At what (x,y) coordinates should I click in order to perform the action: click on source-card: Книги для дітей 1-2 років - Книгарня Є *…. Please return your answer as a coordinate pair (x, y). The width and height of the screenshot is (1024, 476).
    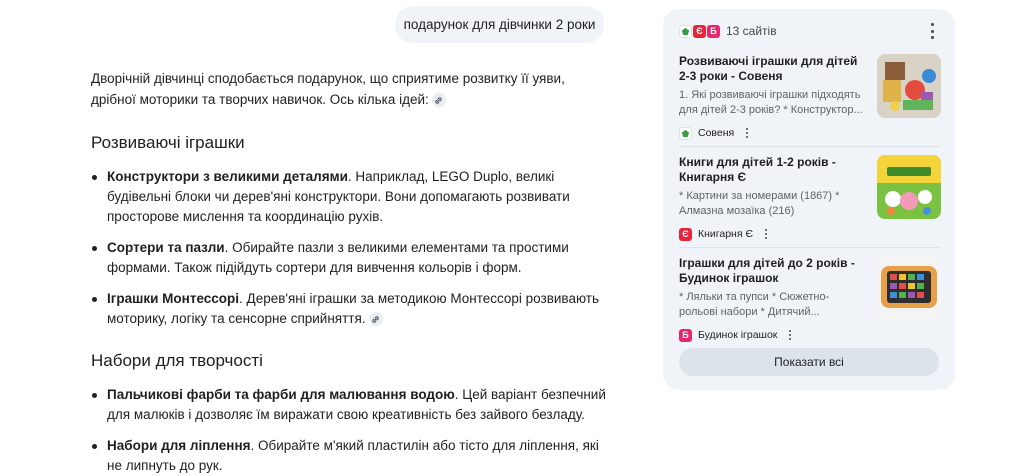
    Looking at the image, I should click on (810, 198).